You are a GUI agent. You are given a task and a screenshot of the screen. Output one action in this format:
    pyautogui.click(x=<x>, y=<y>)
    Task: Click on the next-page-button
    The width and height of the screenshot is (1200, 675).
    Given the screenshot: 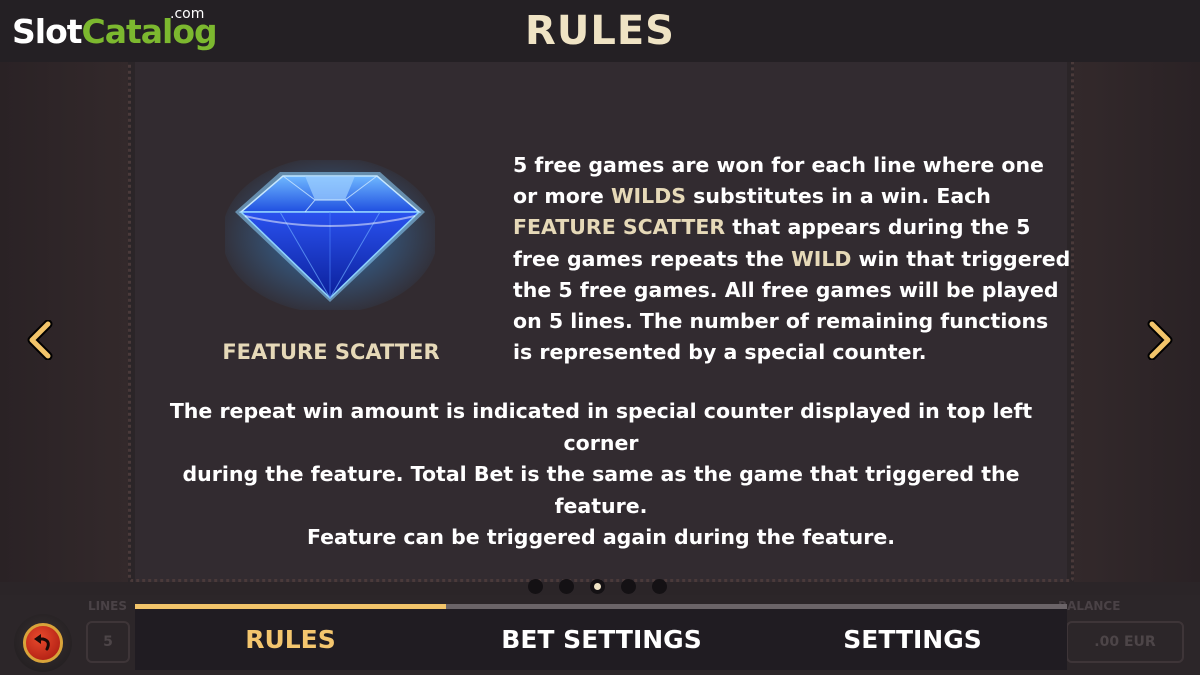 What is the action you would take?
    pyautogui.click(x=1159, y=340)
    